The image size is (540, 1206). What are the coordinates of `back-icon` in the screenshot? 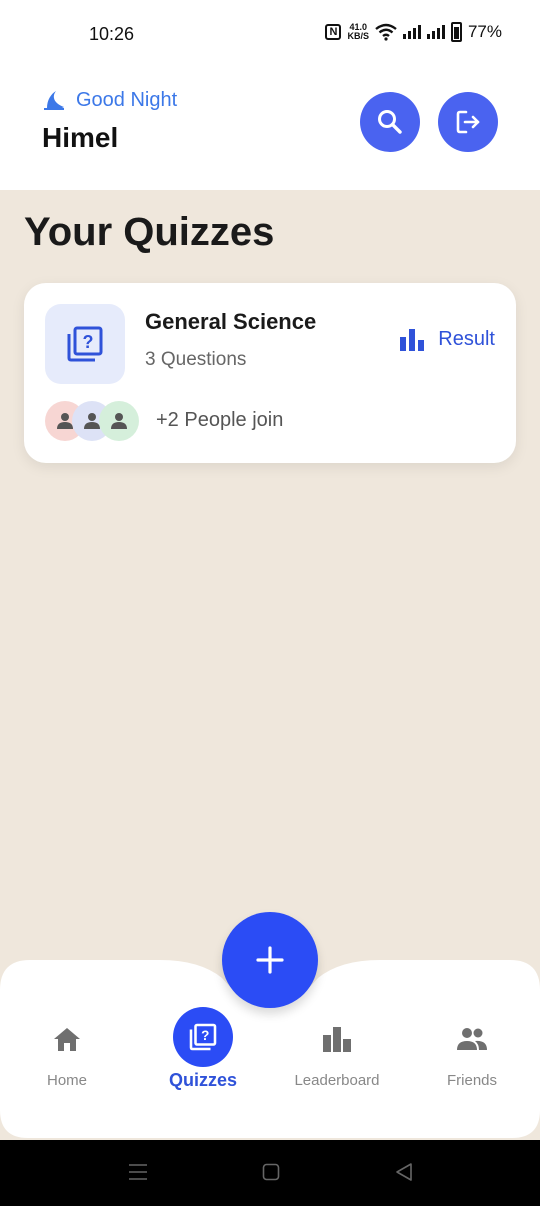 It's located at (404, 1172).